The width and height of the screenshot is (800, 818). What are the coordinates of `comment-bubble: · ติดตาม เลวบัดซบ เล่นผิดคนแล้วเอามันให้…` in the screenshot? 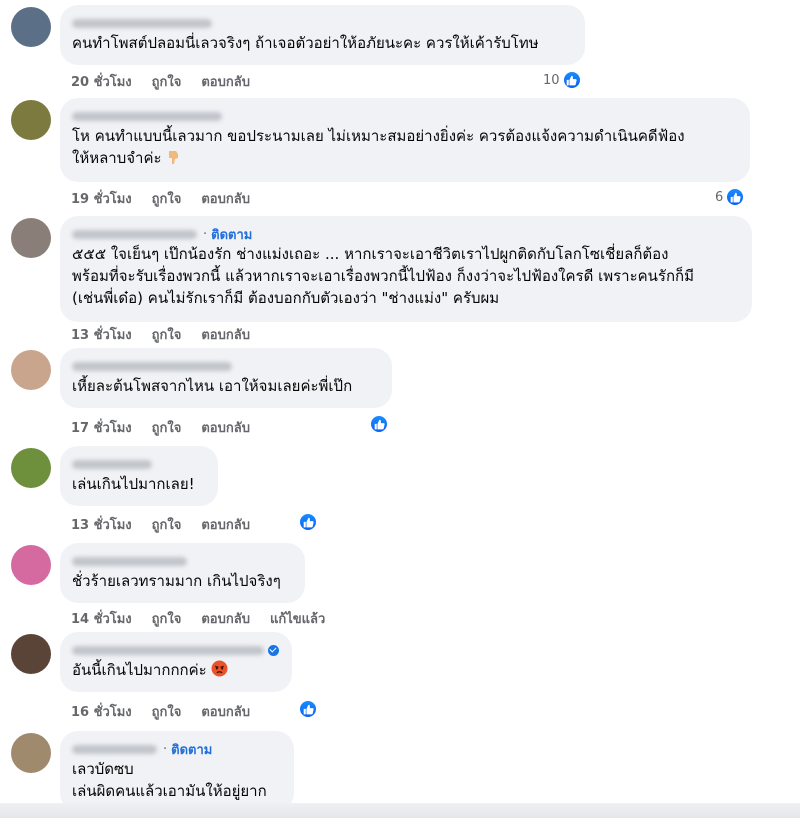 It's located at (177, 771).